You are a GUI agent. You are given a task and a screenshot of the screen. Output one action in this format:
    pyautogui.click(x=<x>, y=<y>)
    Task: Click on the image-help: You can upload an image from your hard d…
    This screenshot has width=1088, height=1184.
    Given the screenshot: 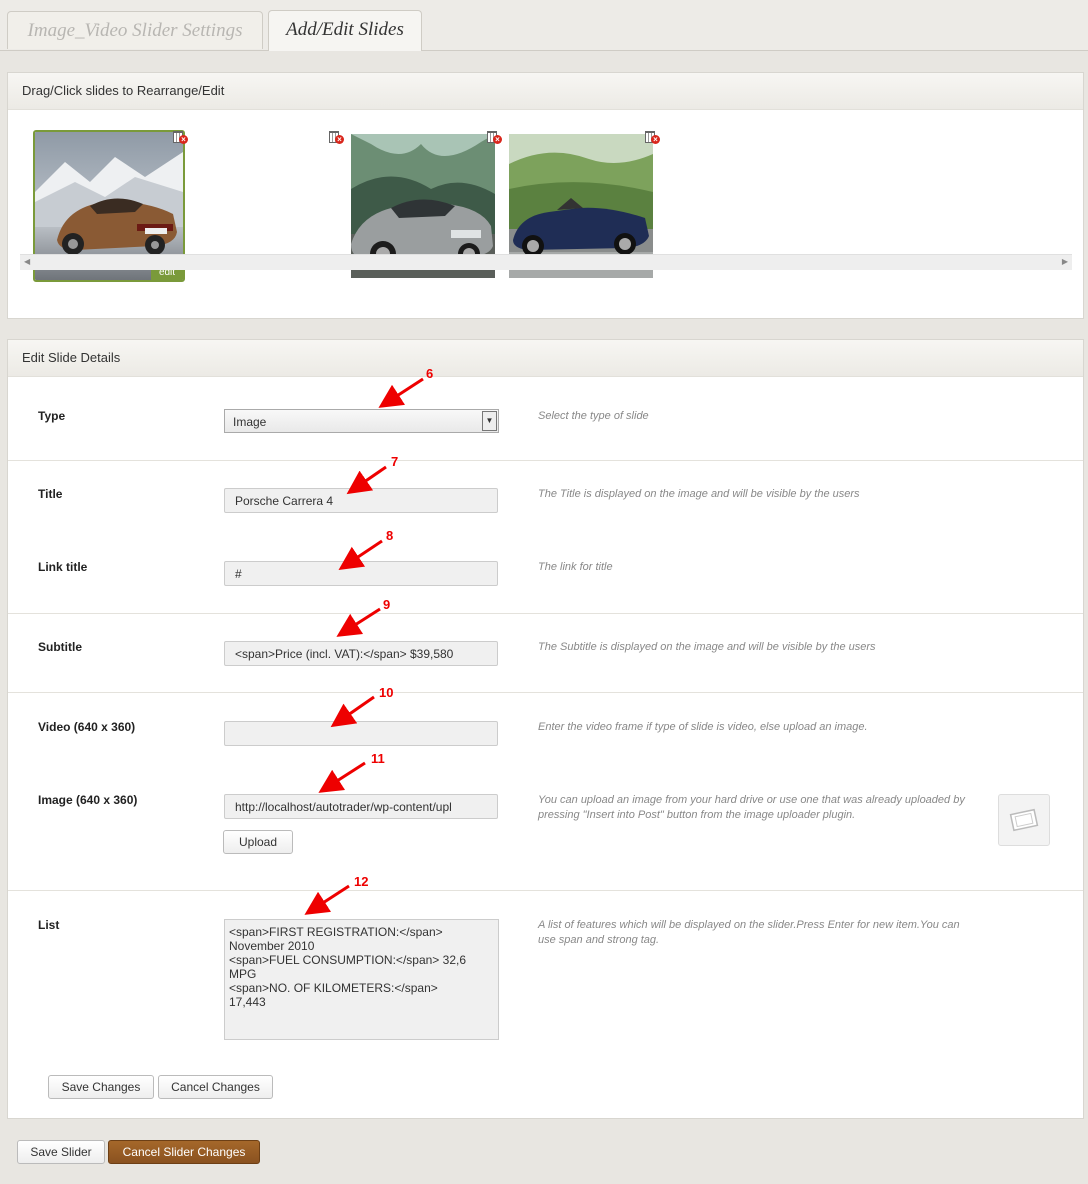 What is the action you would take?
    pyautogui.click(x=751, y=807)
    